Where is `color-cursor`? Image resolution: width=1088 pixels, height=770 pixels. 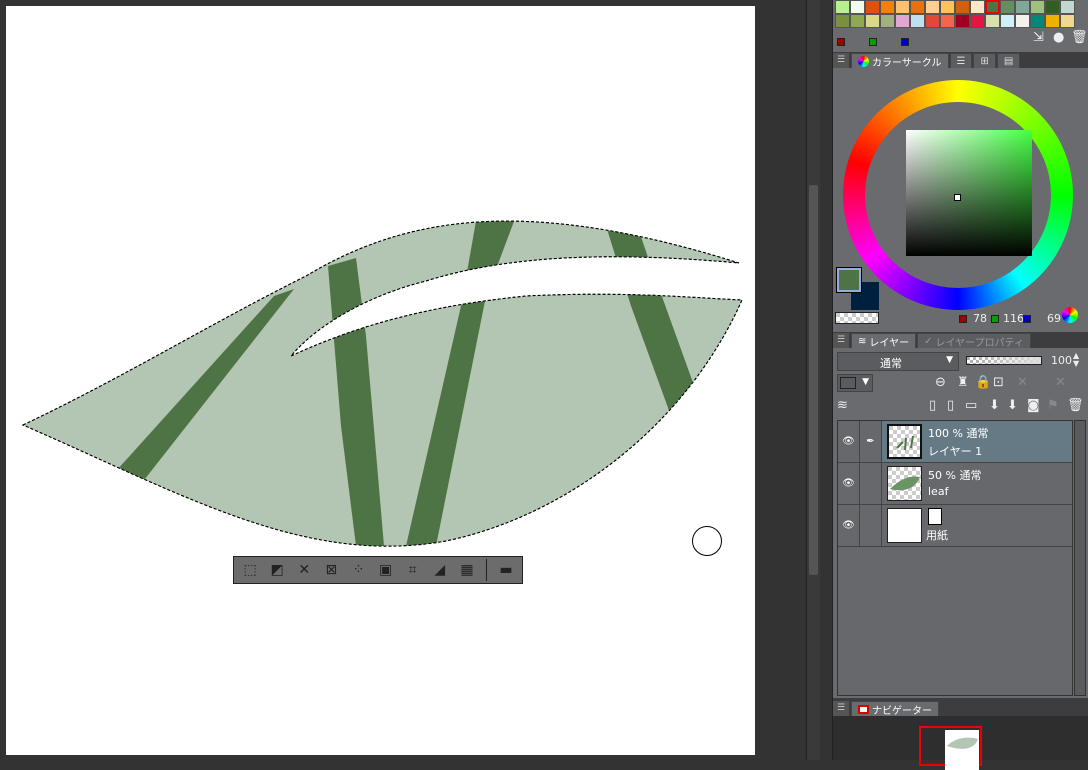 color-cursor is located at coordinates (957, 197).